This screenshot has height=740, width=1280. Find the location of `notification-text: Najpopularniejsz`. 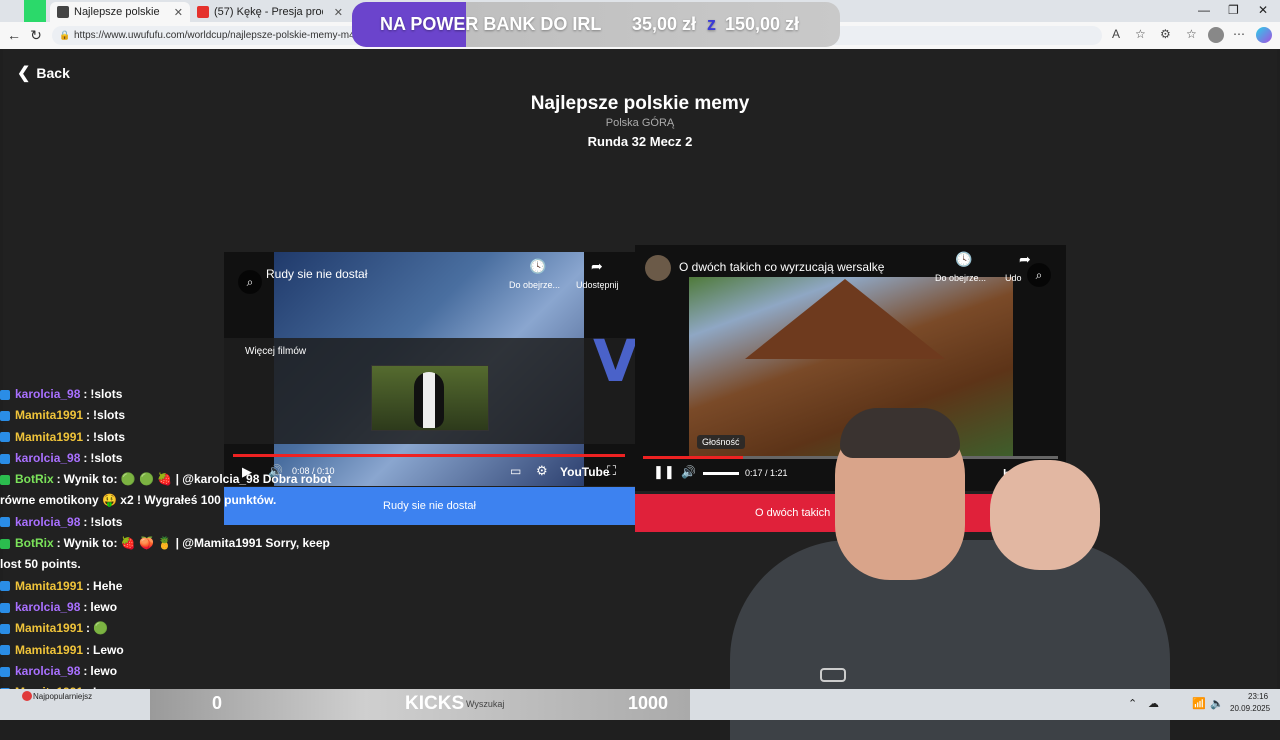

notification-text: Najpopularniejsz is located at coordinates (63, 696).